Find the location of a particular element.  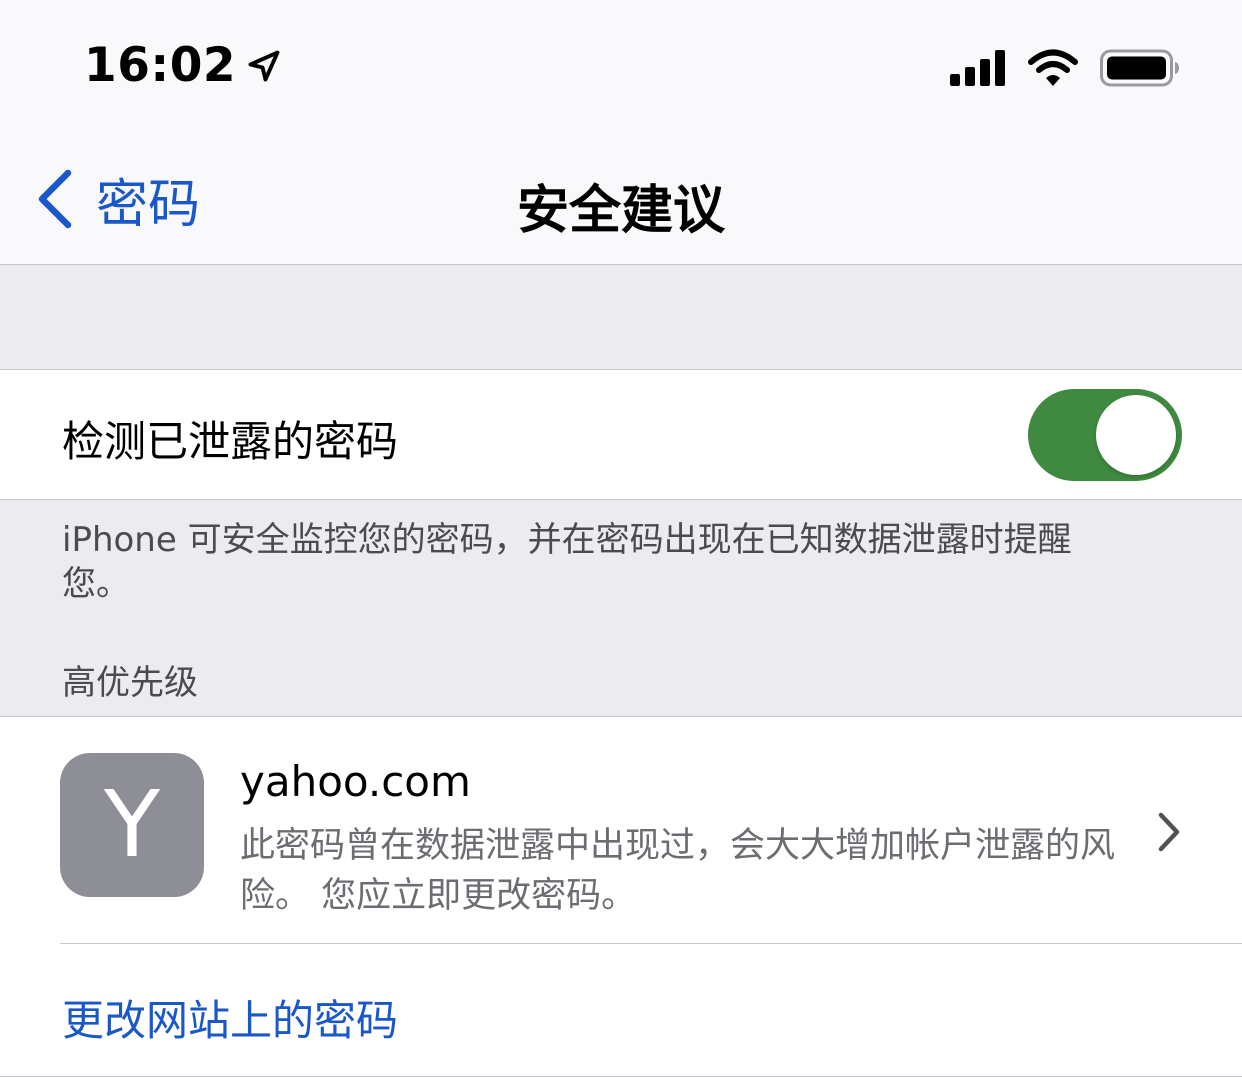

detect-footer-text: iPhone 可安全监控您的密码，并在密码出现在已知数据泄露时提醒您。 is located at coordinates (567, 562).